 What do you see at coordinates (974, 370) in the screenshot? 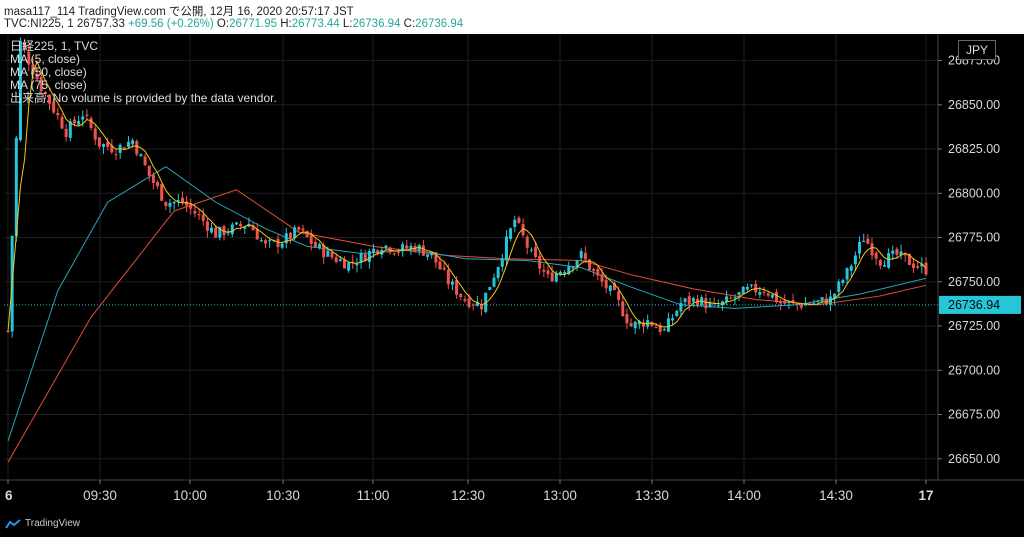
I see `y-tick-label: 26700.00` at bounding box center [974, 370].